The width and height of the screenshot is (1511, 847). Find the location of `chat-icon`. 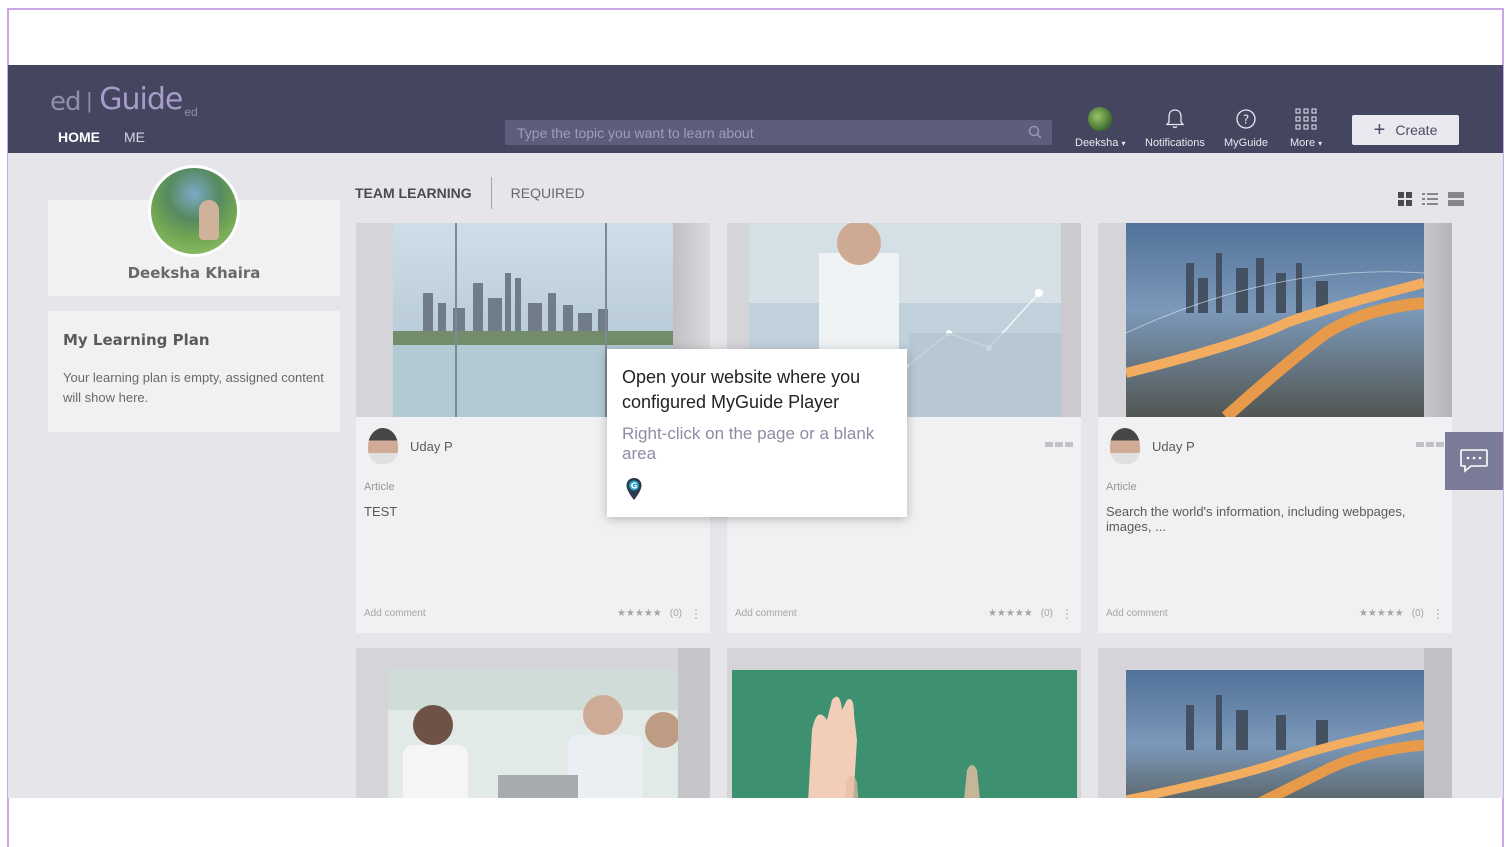

chat-icon is located at coordinates (1474, 461).